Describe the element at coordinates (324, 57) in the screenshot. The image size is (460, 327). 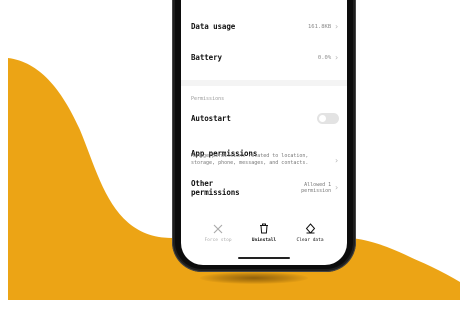
I see `battery-value: 0.0%` at that location.